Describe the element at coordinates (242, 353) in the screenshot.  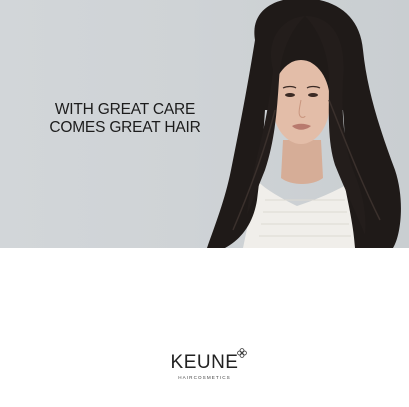
I see `flower-icon` at that location.